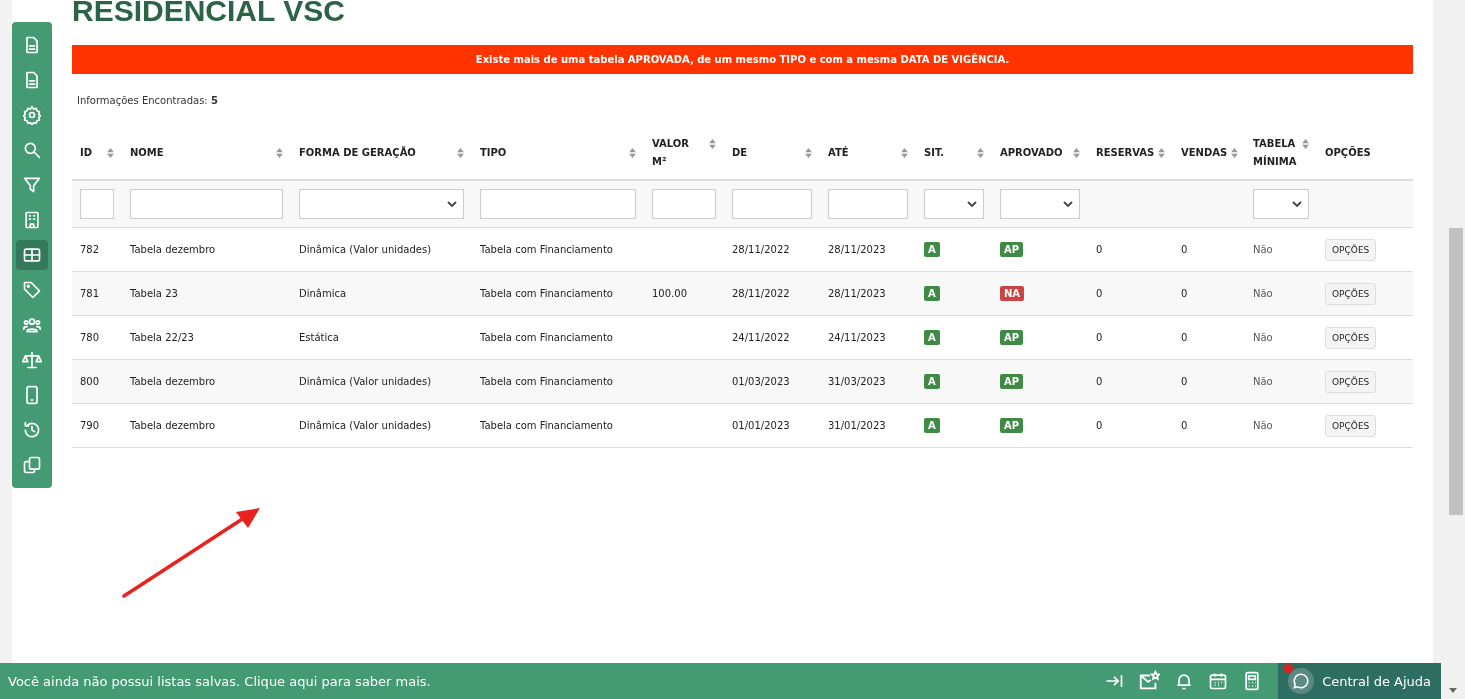  Describe the element at coordinates (838, 152) in the screenshot. I see `column-header: ATÉ` at that location.